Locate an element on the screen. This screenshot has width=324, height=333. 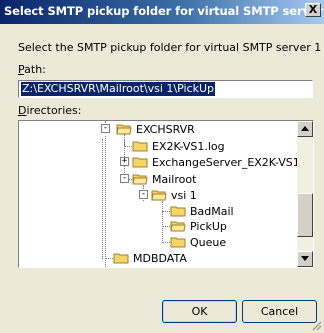
scroll-up-button is located at coordinates (305, 129).